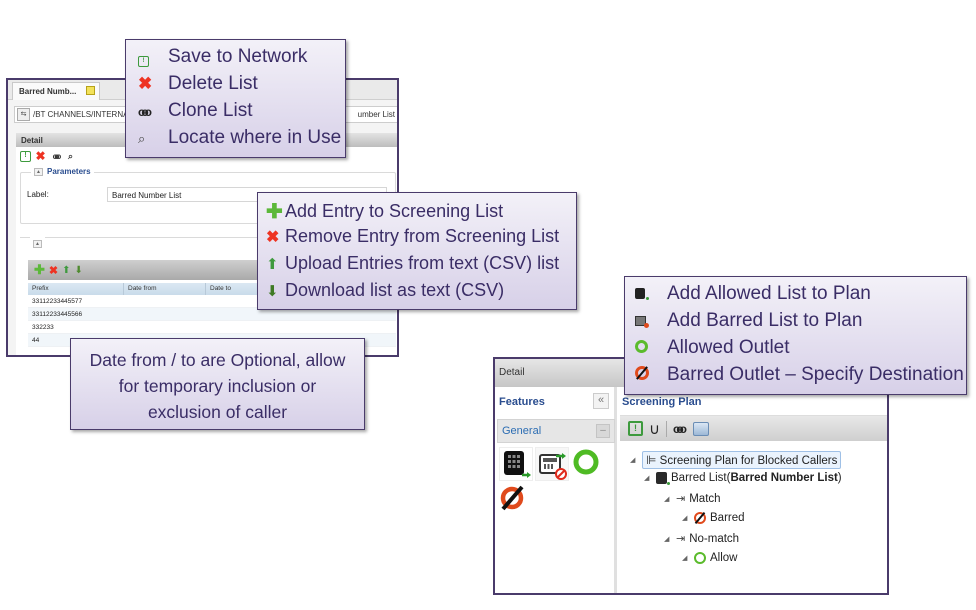 Image resolution: width=976 pixels, height=610 pixels. Describe the element at coordinates (79, 270) in the screenshot. I see `download-icon: ⬇` at that location.